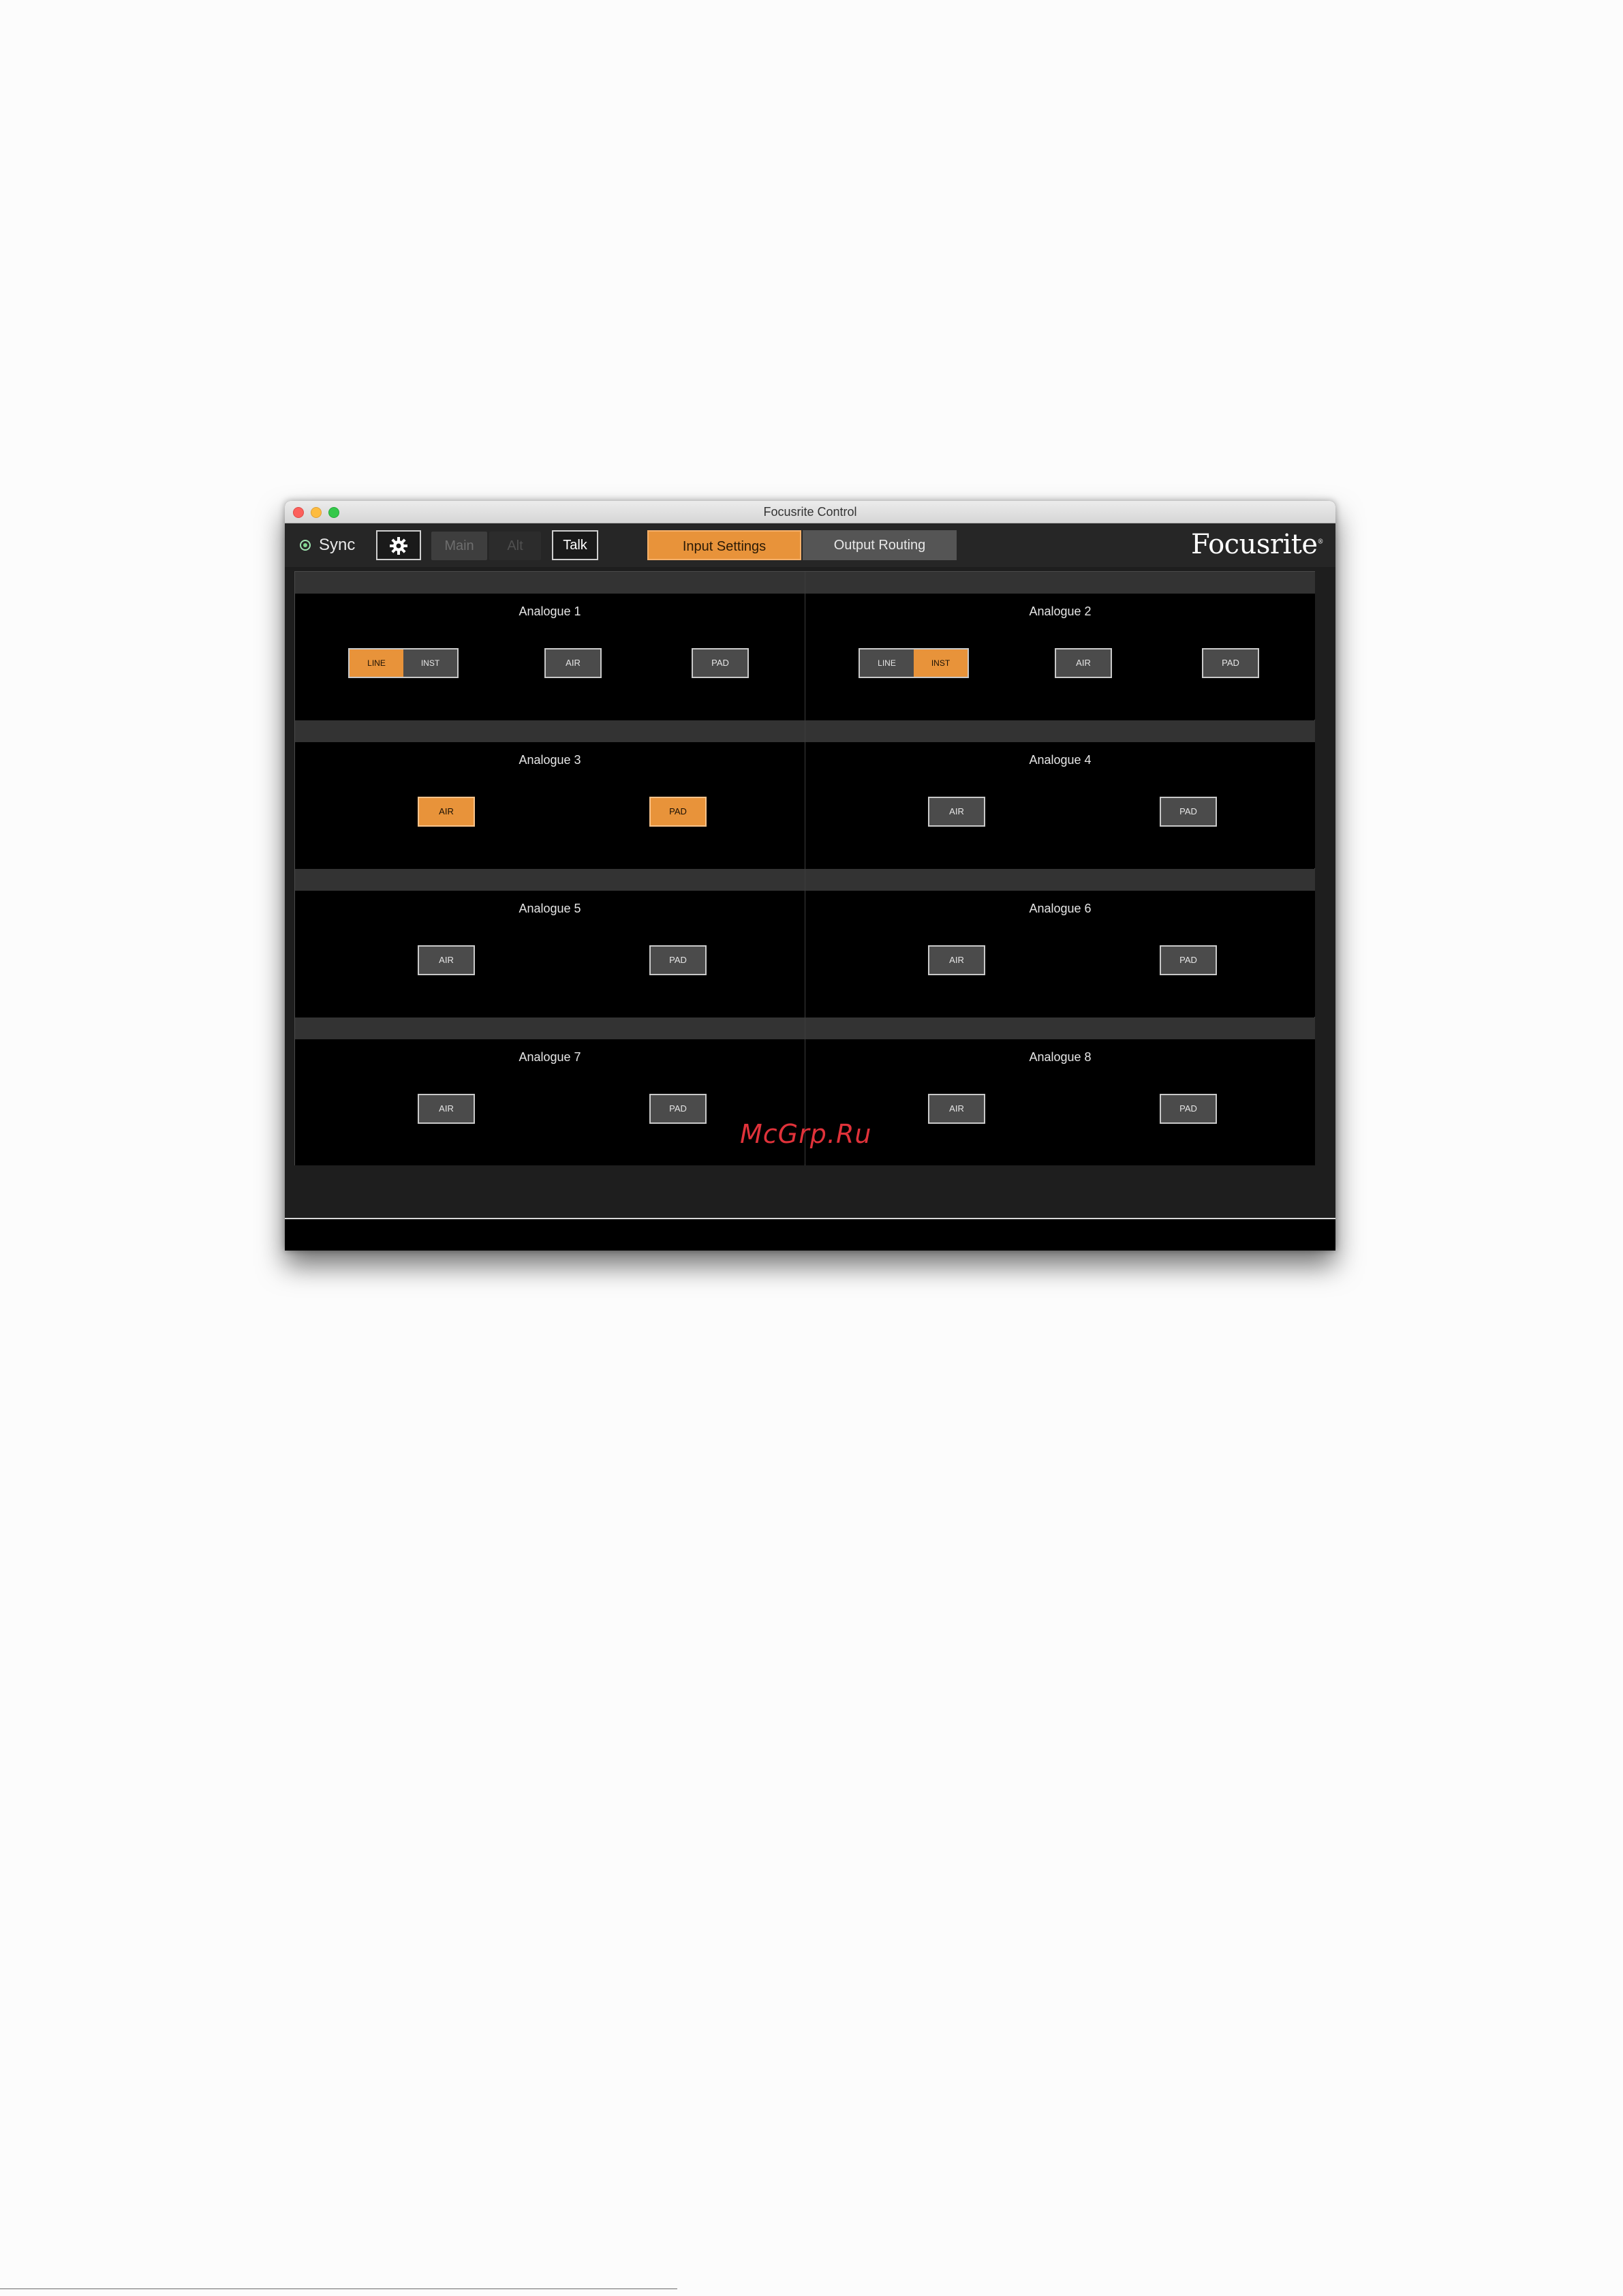 The width and height of the screenshot is (1623, 2296). What do you see at coordinates (550, 1091) in the screenshot?
I see `channel-panel-analogue-7: Analogue 7 AIR PAD` at bounding box center [550, 1091].